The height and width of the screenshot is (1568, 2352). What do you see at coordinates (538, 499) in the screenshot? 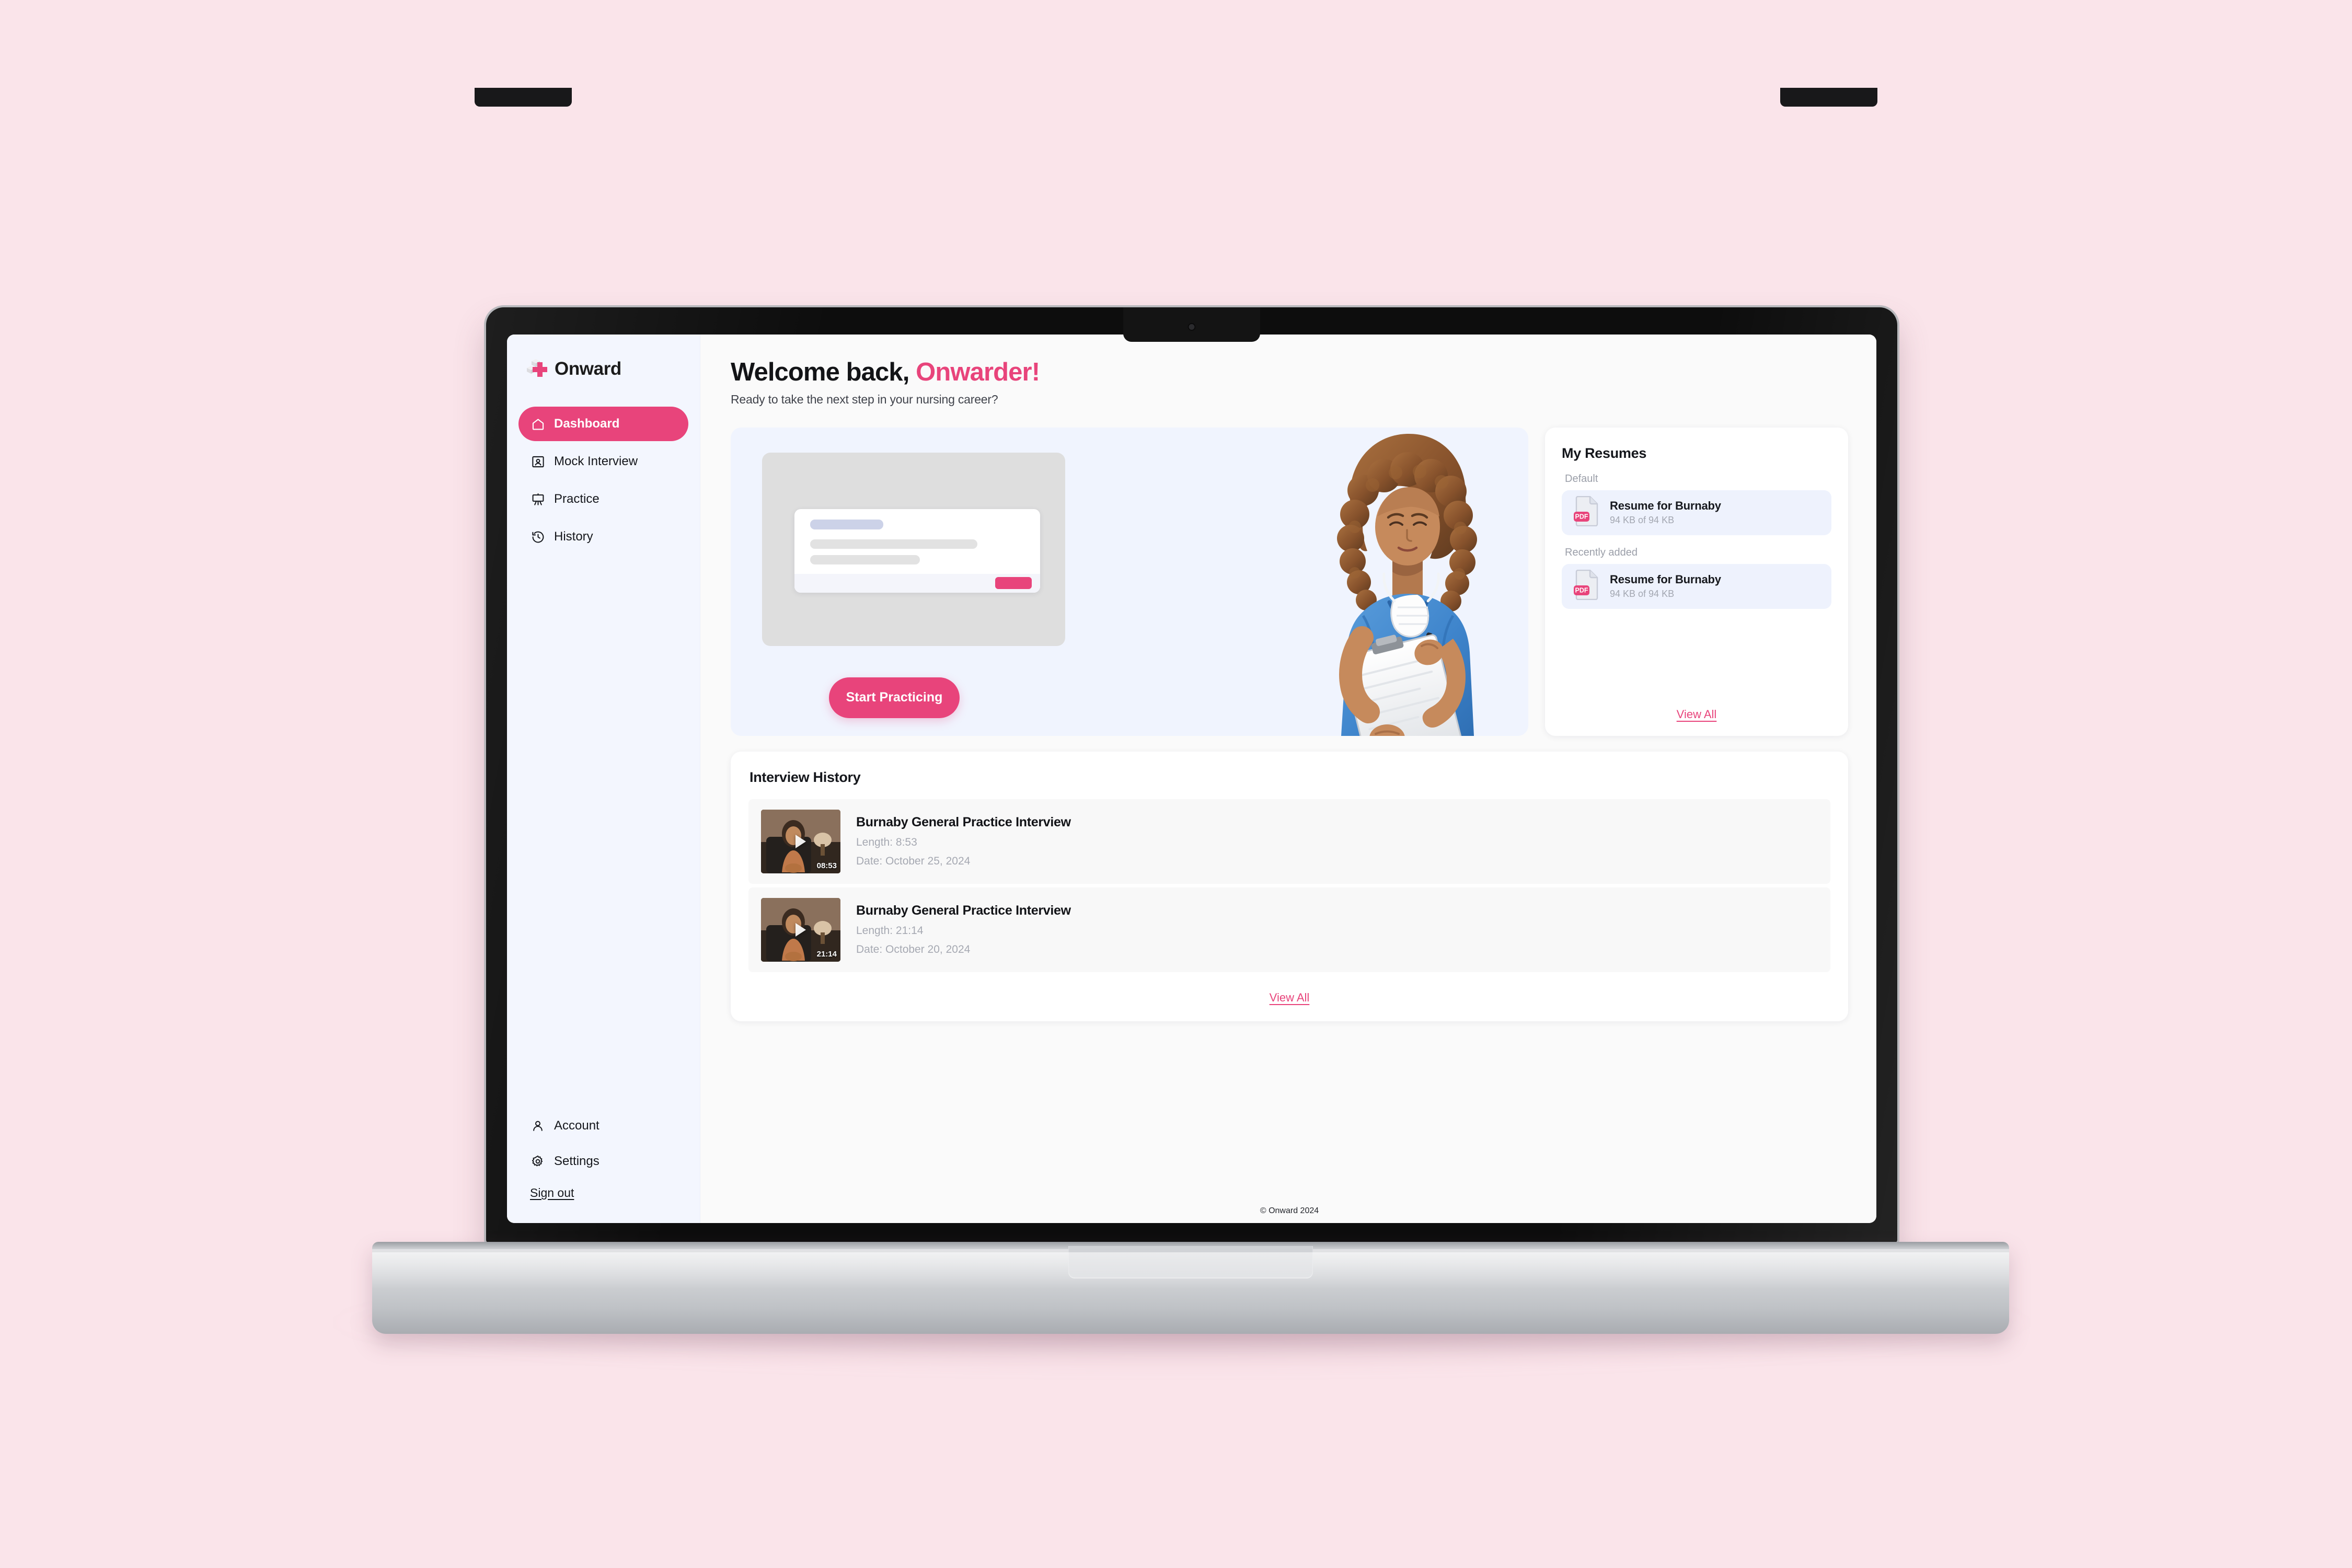
I see `easel-board-icon` at bounding box center [538, 499].